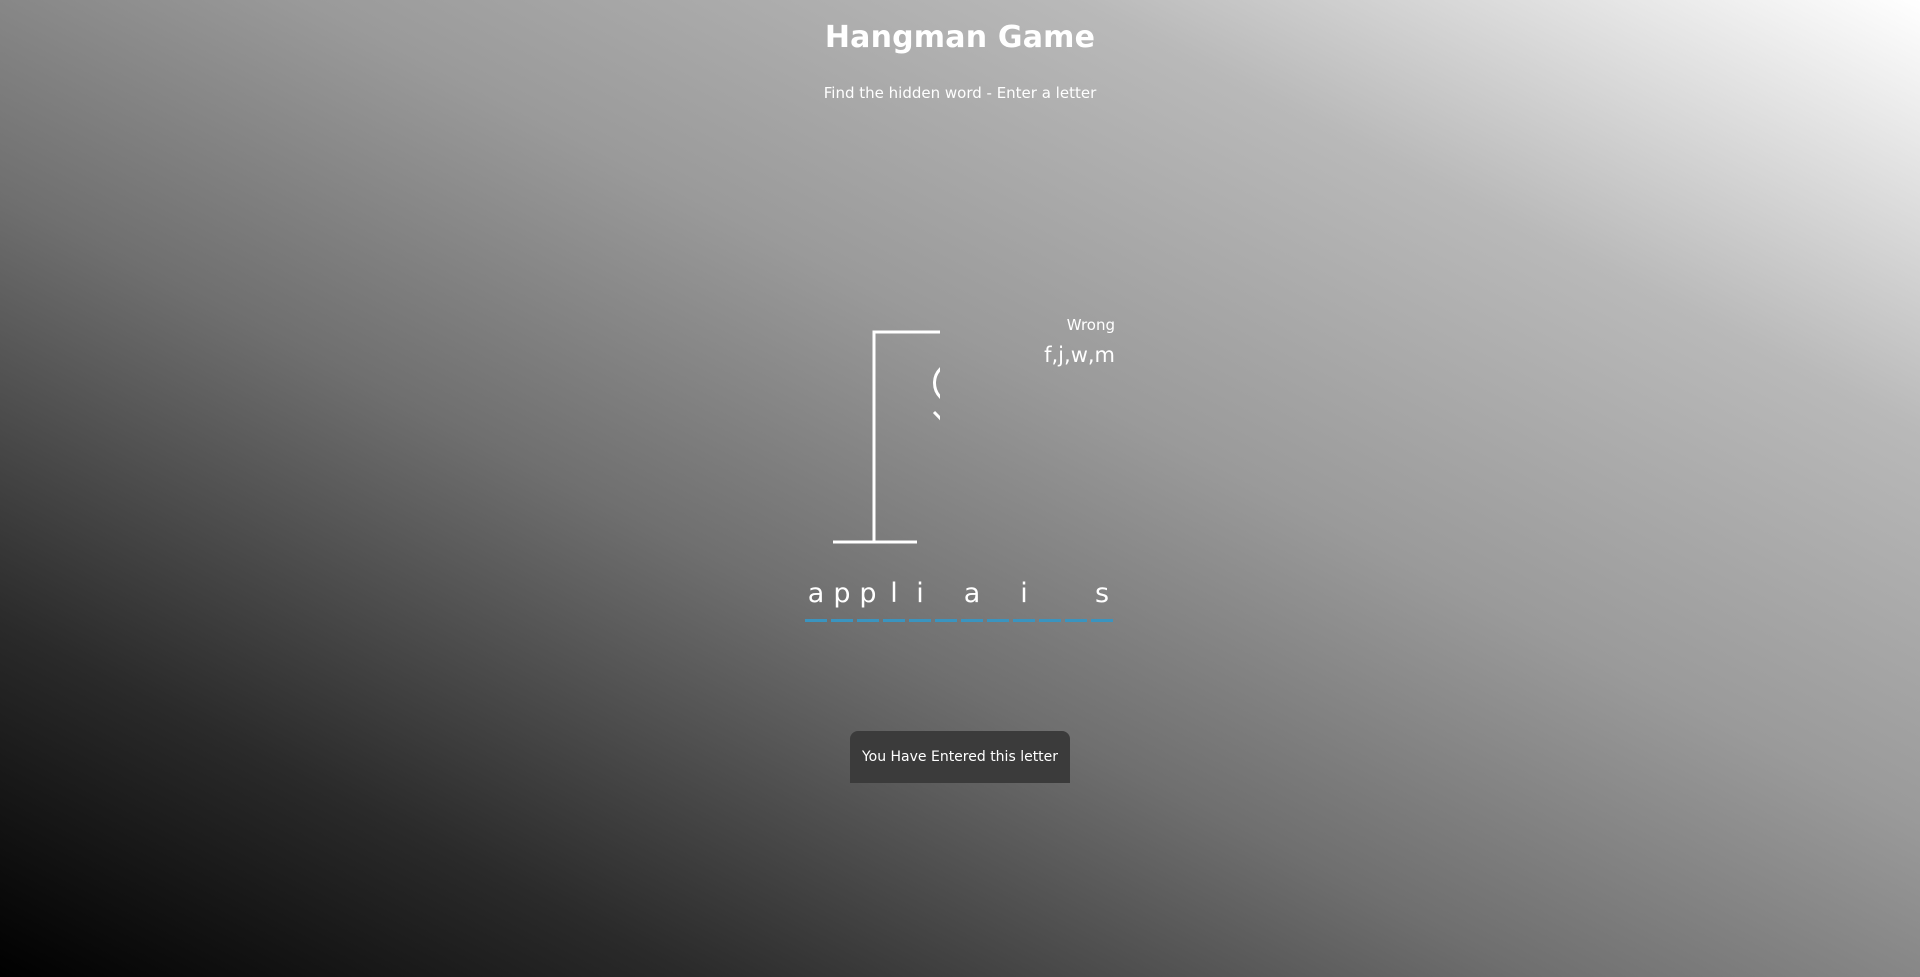 This screenshot has width=1920, height=977. What do you see at coordinates (959, 600) in the screenshot?
I see `hidden-word: a p p l i a i s` at bounding box center [959, 600].